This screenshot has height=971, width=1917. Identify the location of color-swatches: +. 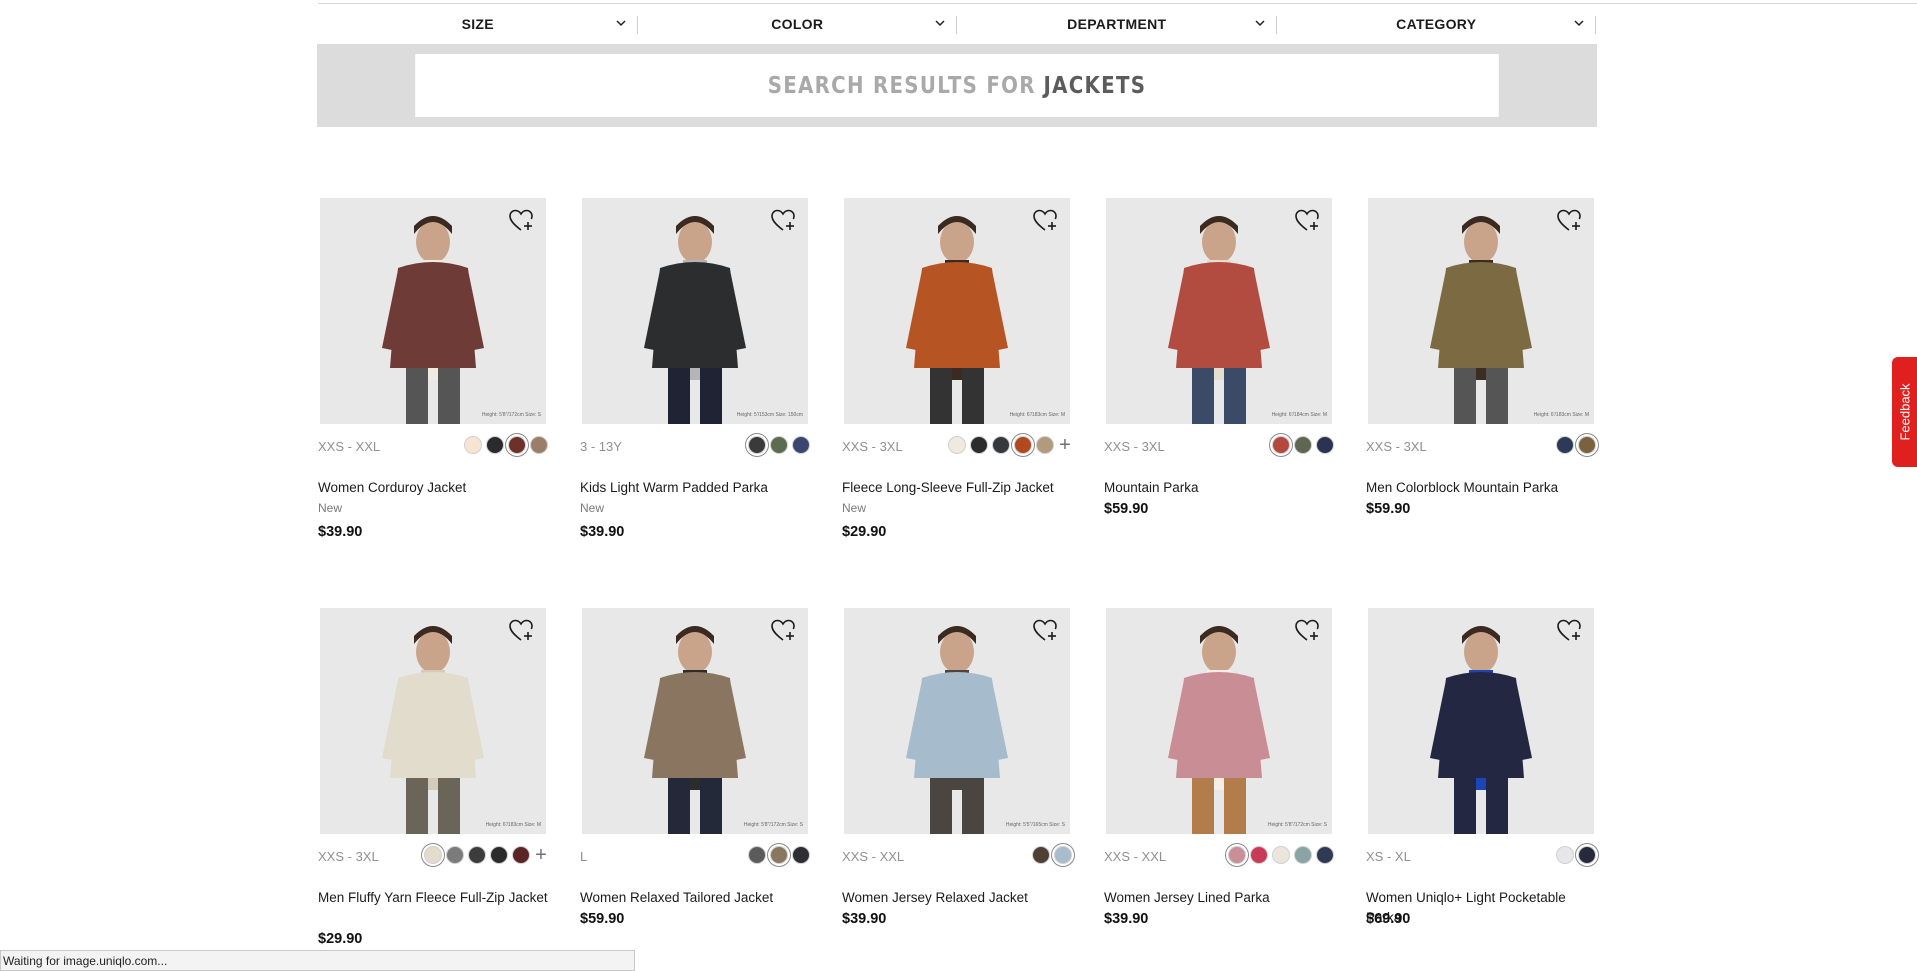
(1010, 445).